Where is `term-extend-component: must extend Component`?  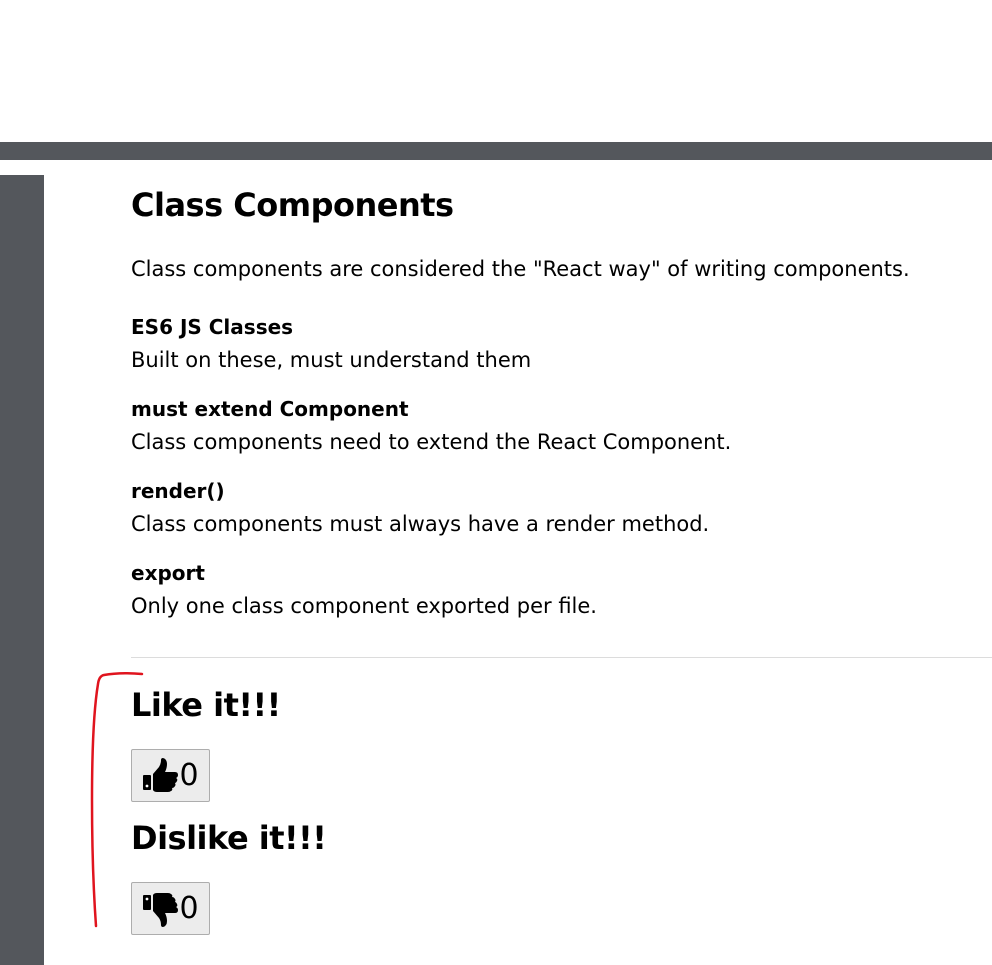
term-extend-component: must extend Component is located at coordinates (270, 409).